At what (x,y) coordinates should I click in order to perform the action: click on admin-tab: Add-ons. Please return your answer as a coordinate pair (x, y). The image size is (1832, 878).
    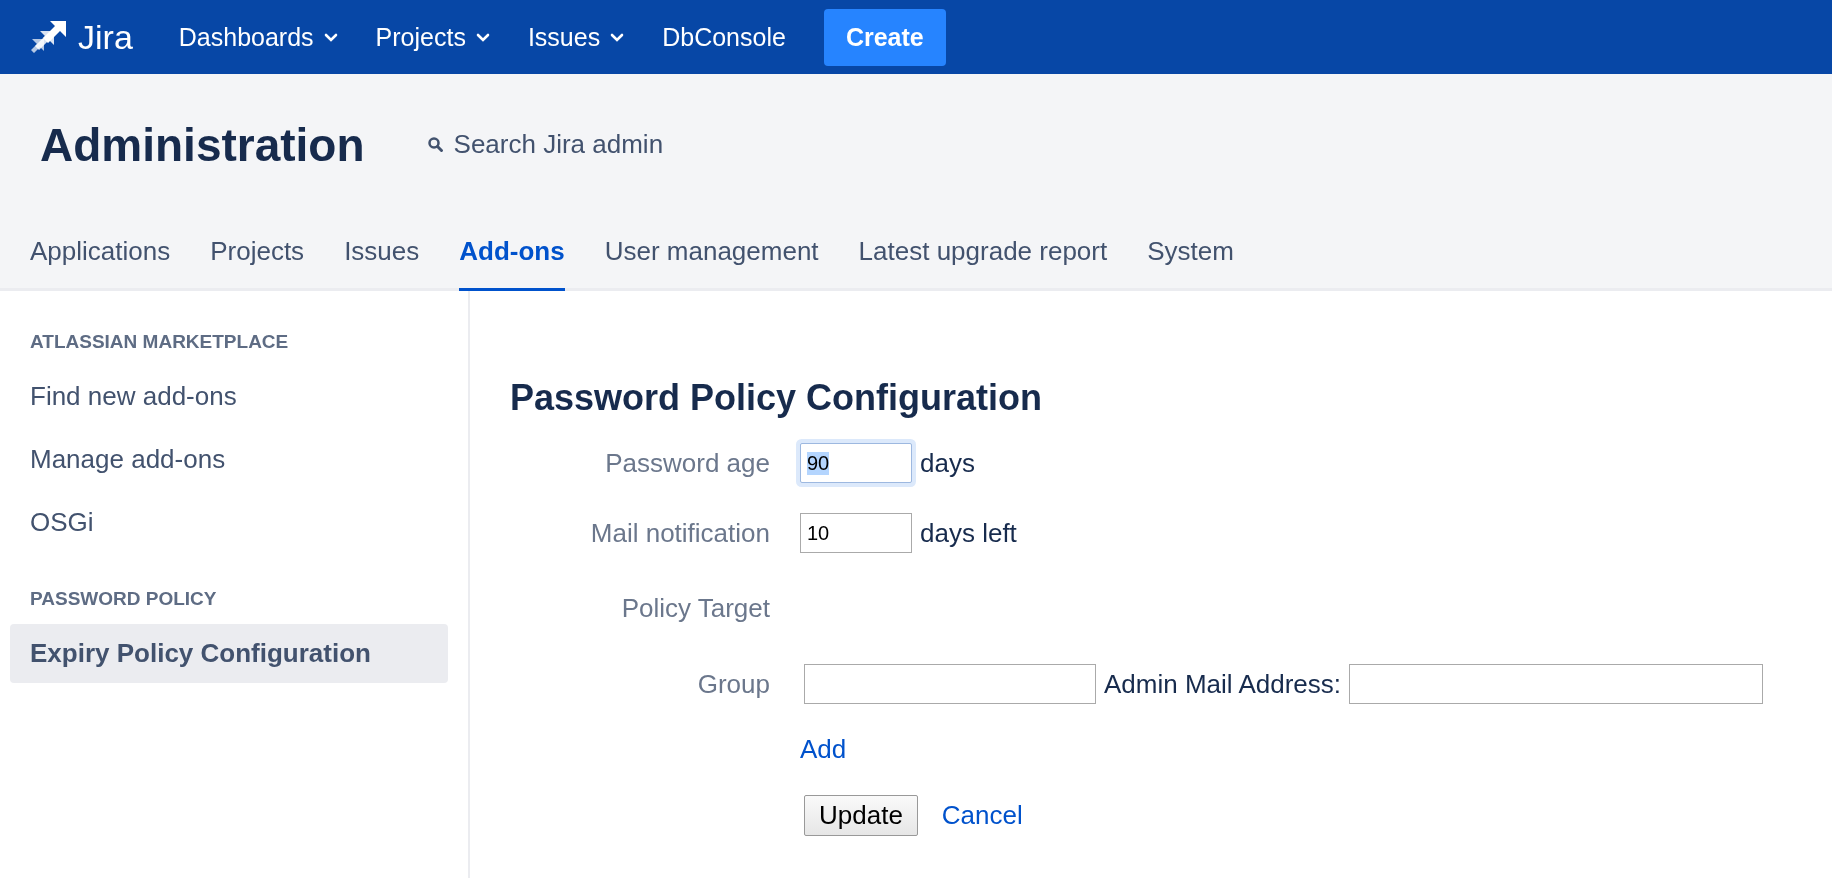
    Looking at the image, I should click on (512, 253).